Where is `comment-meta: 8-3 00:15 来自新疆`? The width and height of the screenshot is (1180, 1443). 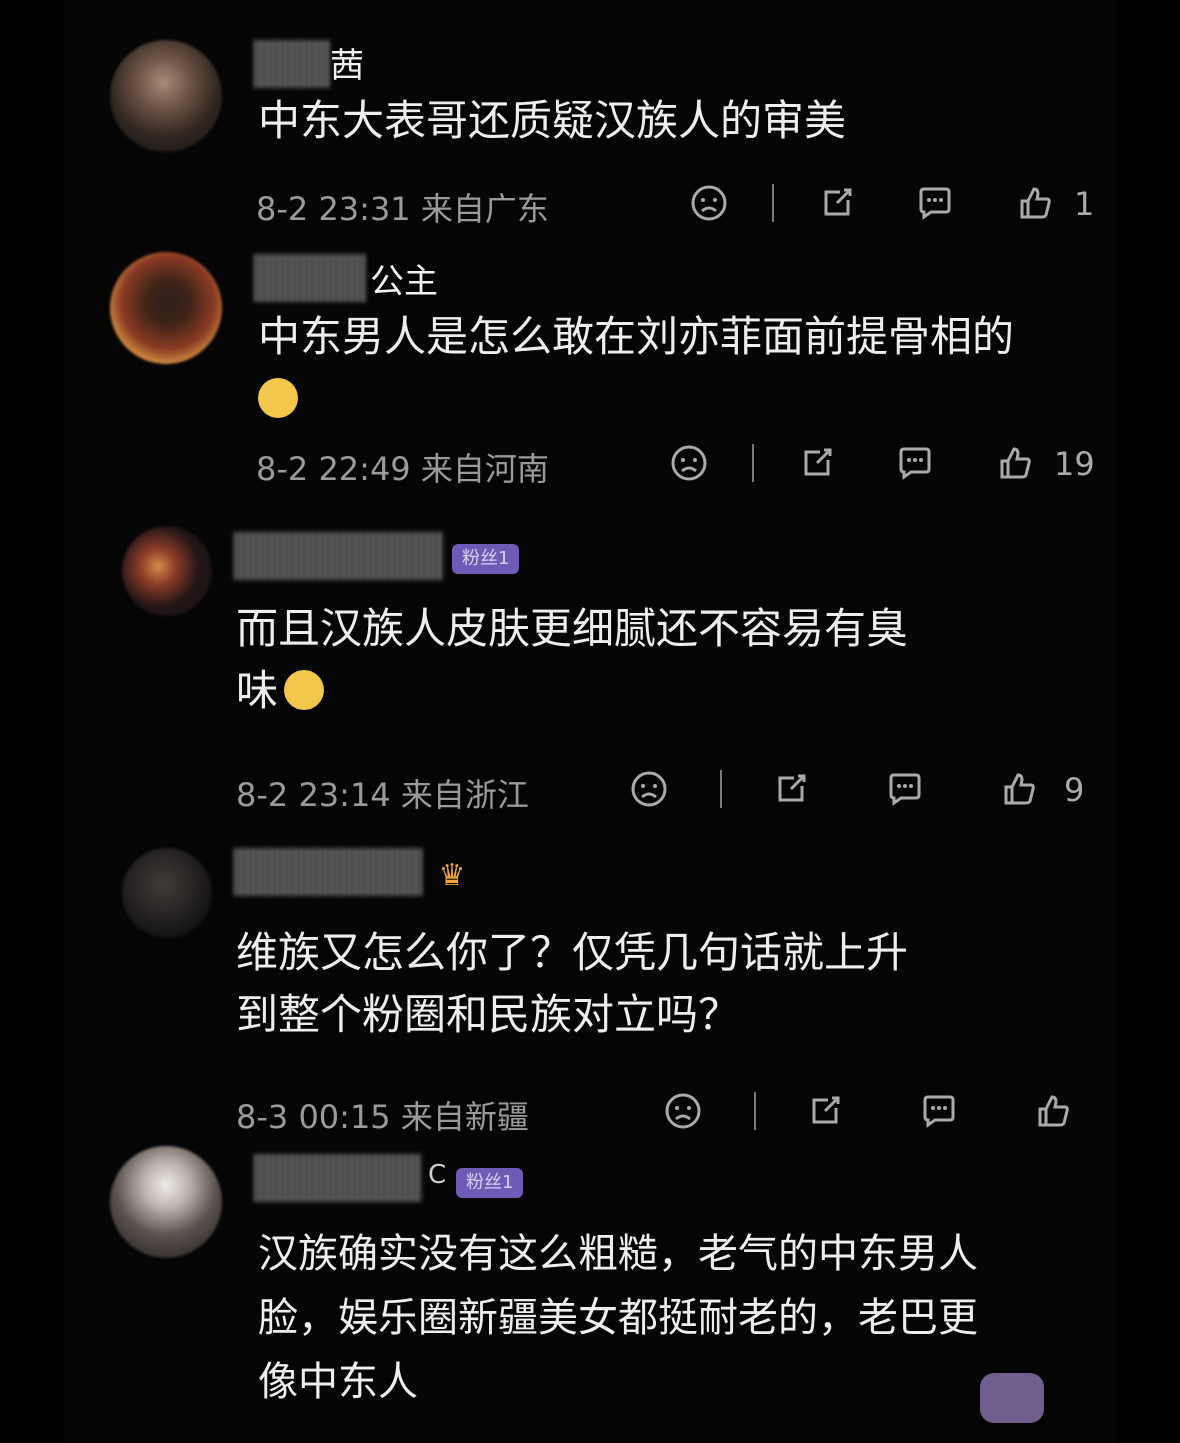
comment-meta: 8-3 00:15 来自新疆 is located at coordinates (382, 1117).